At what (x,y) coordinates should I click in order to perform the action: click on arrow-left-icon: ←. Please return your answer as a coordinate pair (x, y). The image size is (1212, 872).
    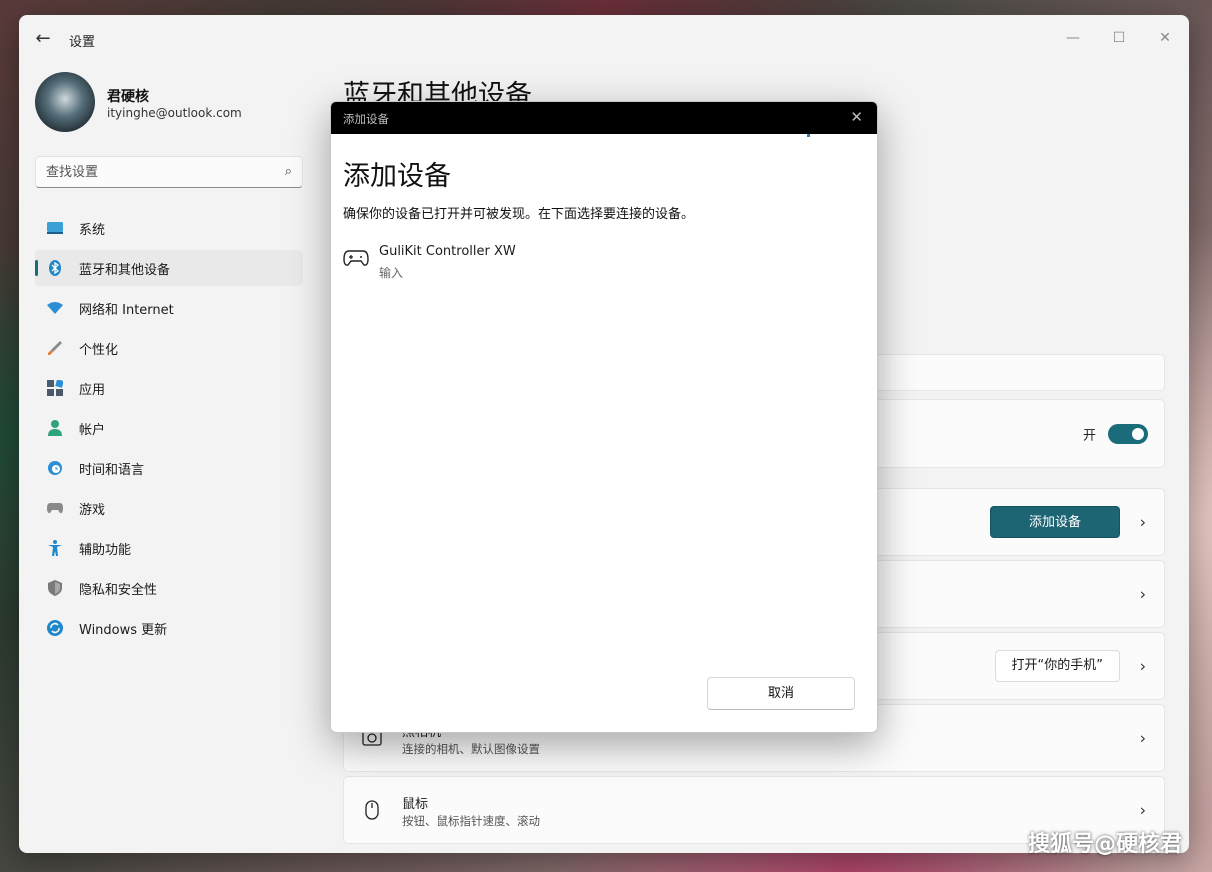
    Looking at the image, I should click on (43, 38).